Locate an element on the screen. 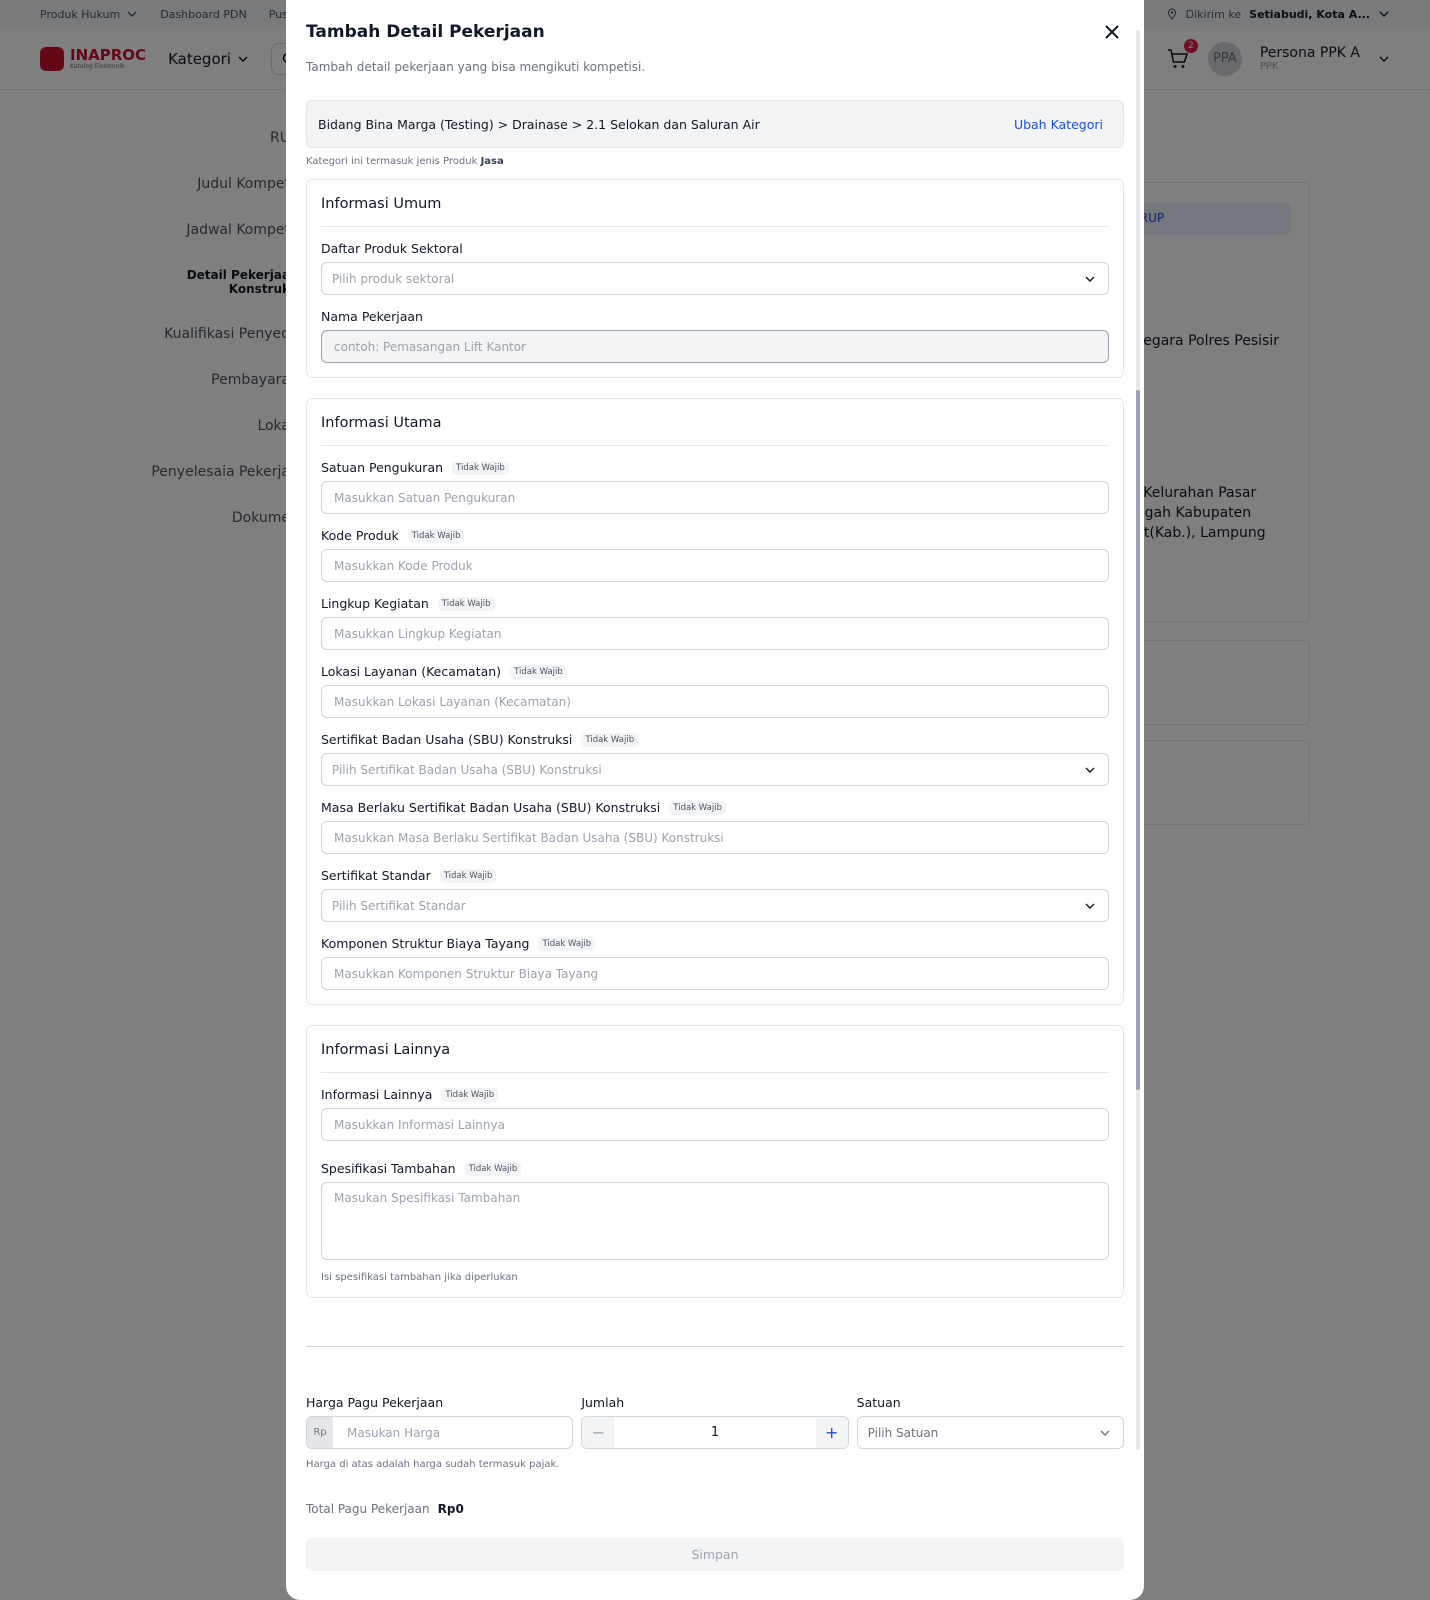  category-note: Kategori ini termasuk jenis Produk Jasa is located at coordinates (715, 161).